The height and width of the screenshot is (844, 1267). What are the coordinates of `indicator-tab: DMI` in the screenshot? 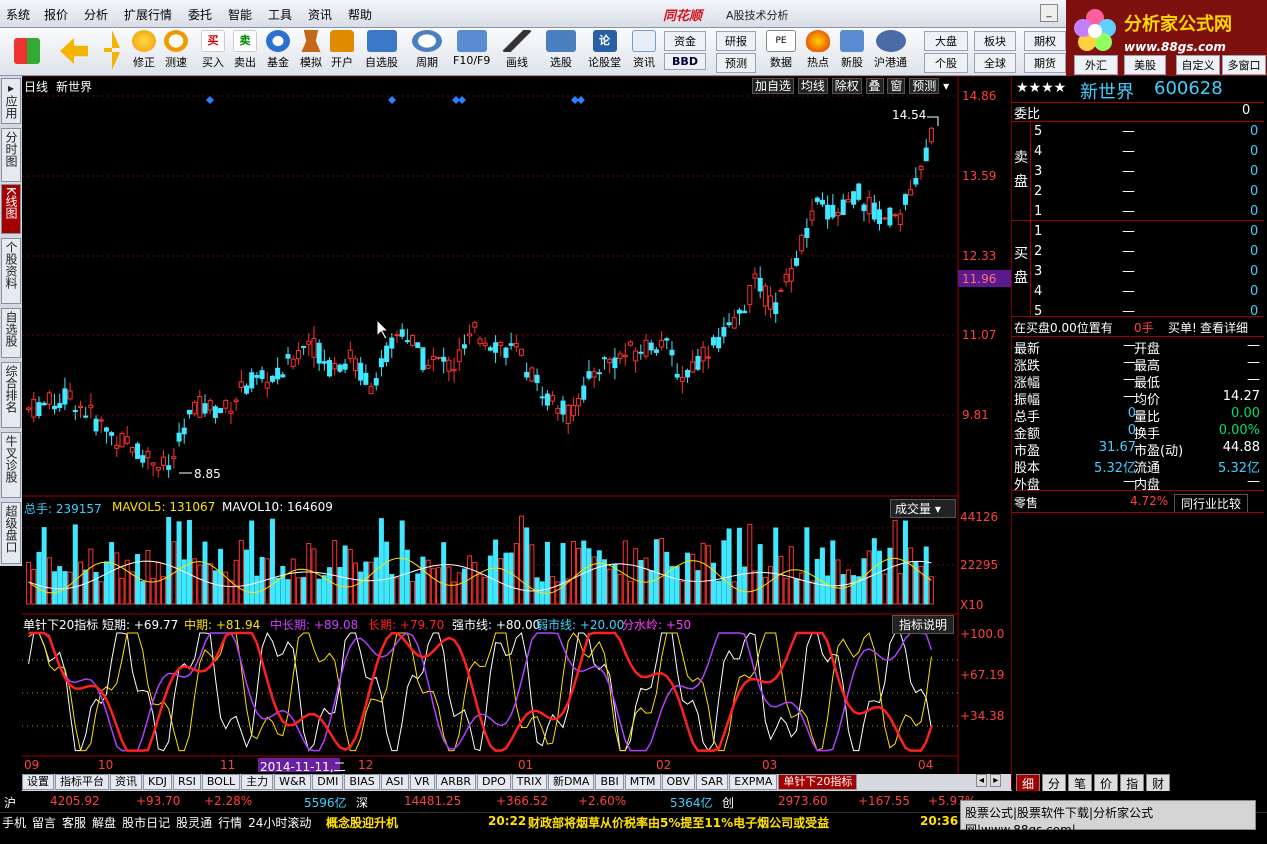 It's located at (328, 782).